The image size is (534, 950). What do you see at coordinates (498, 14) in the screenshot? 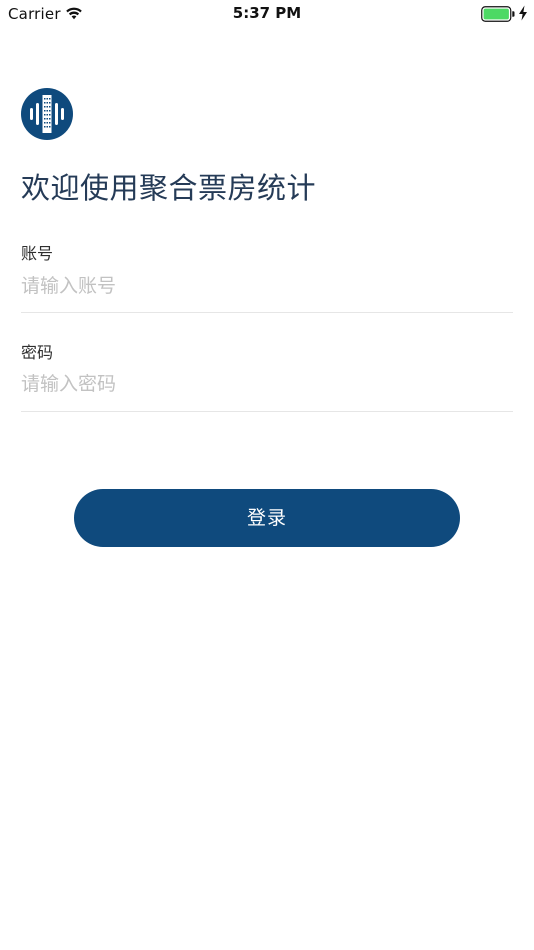
I see `battery-icon` at bounding box center [498, 14].